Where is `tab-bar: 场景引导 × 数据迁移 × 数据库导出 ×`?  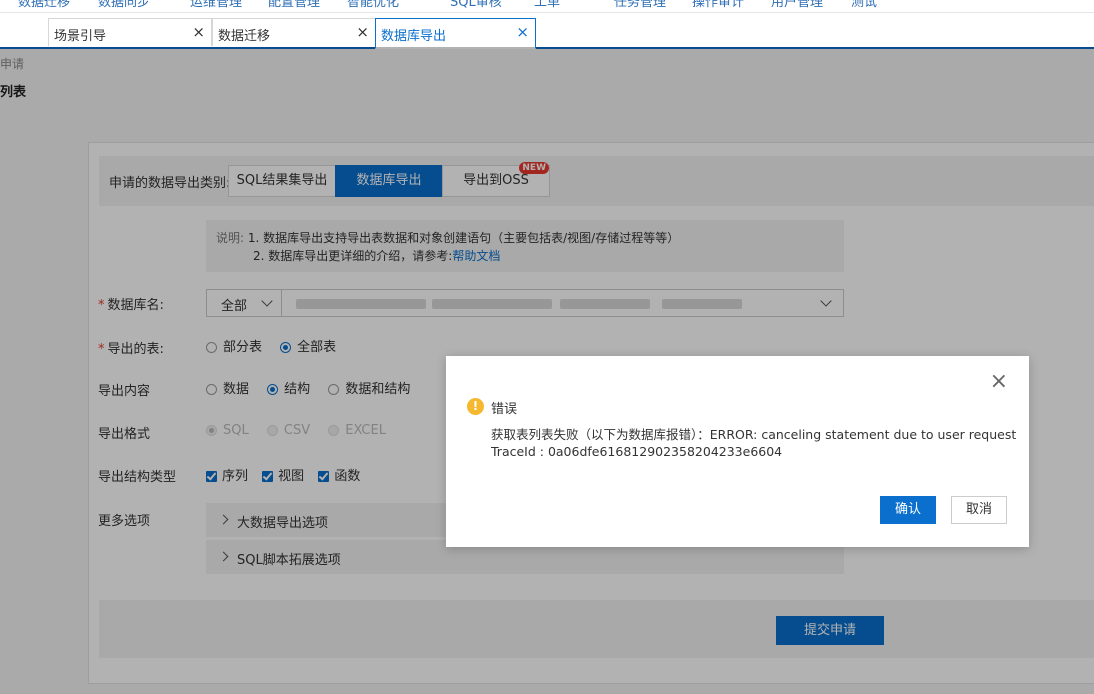 tab-bar: 场景引导 × 数据迁移 × 数据库导出 × is located at coordinates (547, 31).